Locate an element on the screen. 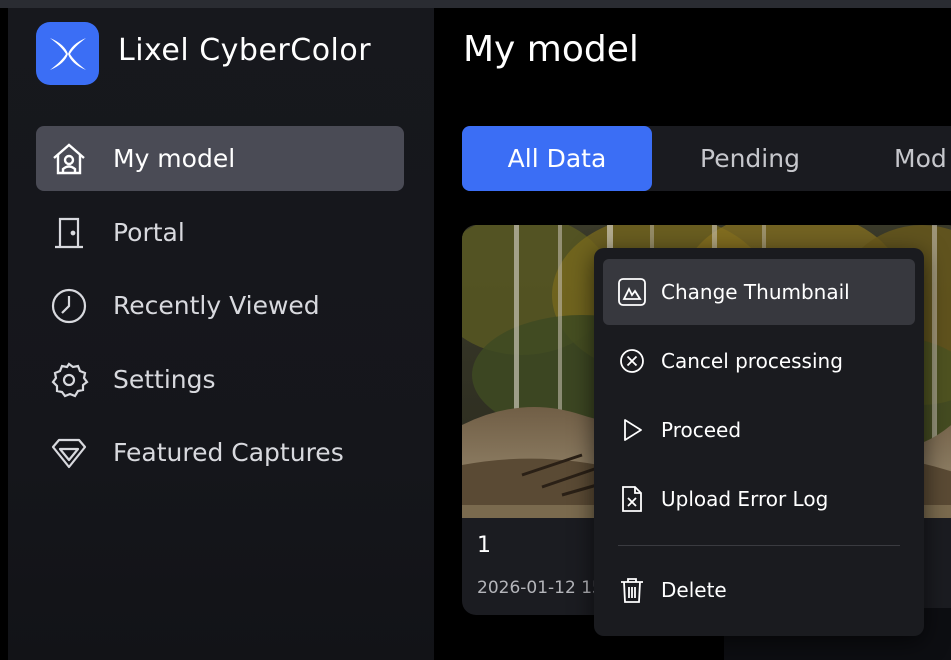 Image resolution: width=951 pixels, height=660 pixels. model-name: 1 is located at coordinates (484, 545).